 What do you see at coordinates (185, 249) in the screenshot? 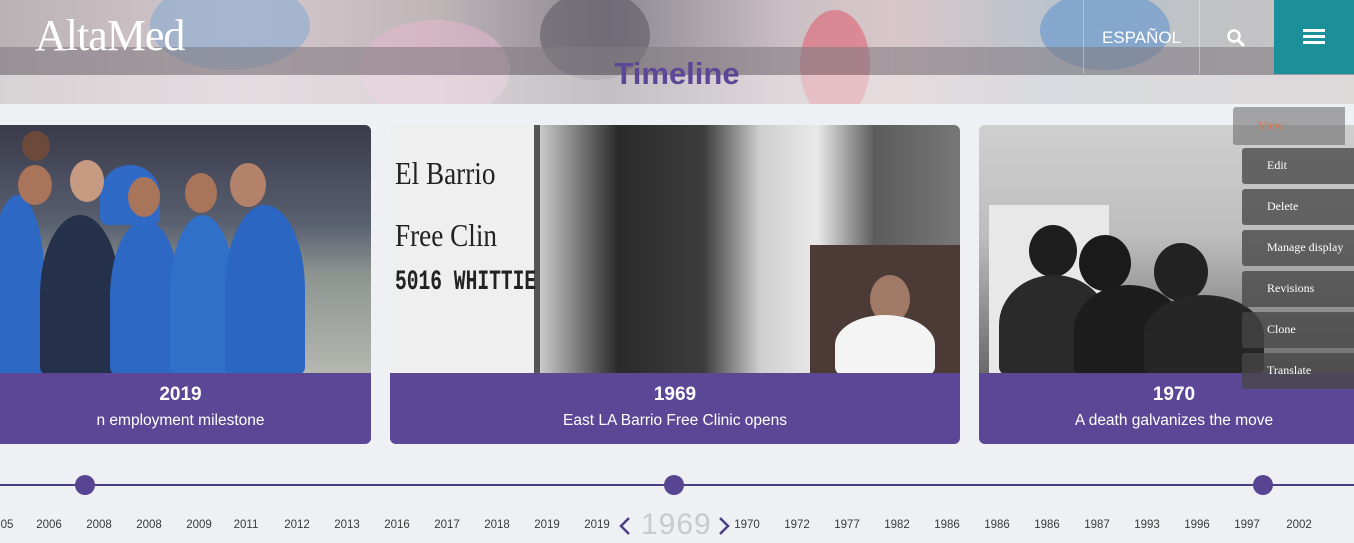
I see `card-photo` at bounding box center [185, 249].